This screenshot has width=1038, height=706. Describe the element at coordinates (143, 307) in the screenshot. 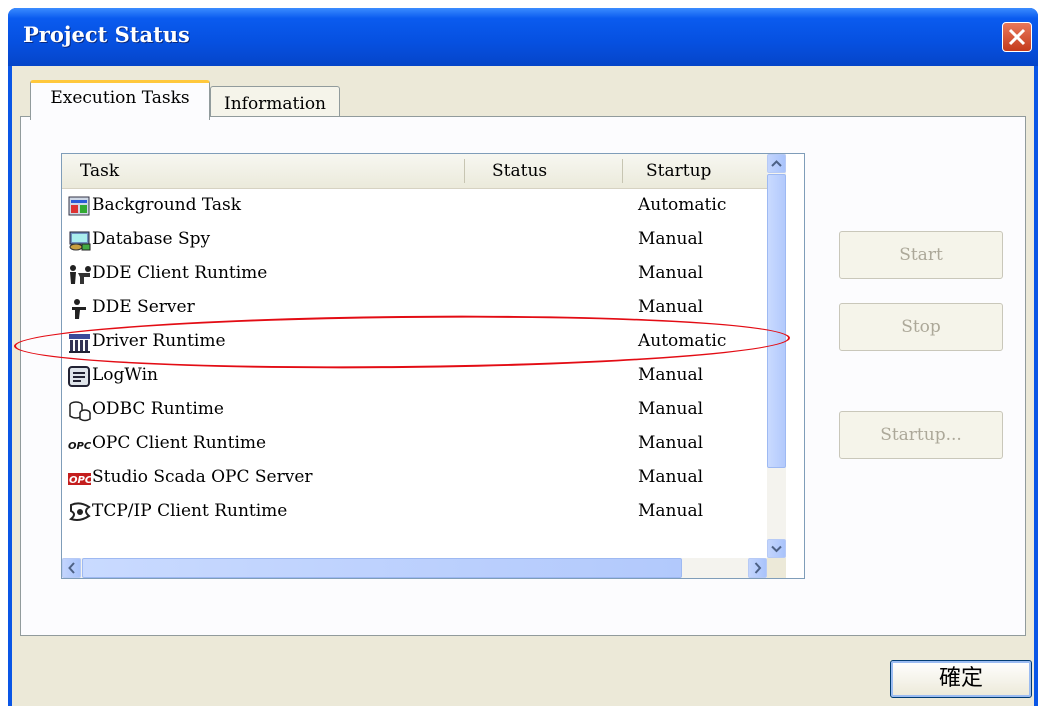

I see `task-name: DDE Server` at that location.